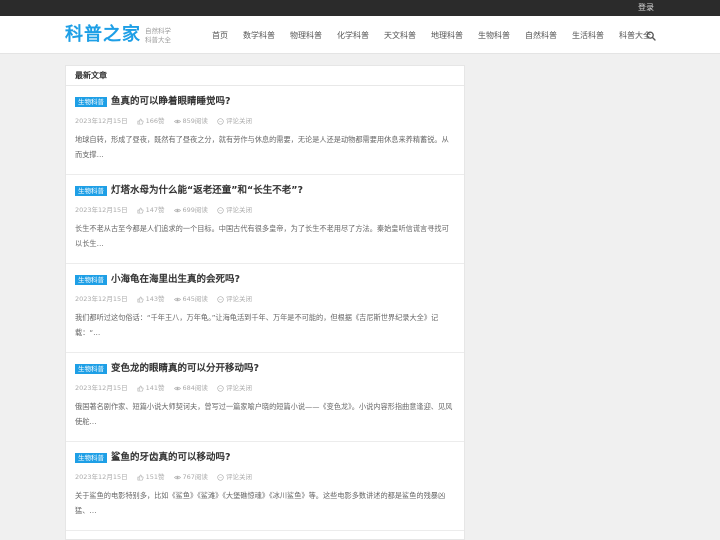 This screenshot has width=720, height=540. Describe the element at coordinates (158, 31) in the screenshot. I see `tagline-line-1: 自然科学` at that location.